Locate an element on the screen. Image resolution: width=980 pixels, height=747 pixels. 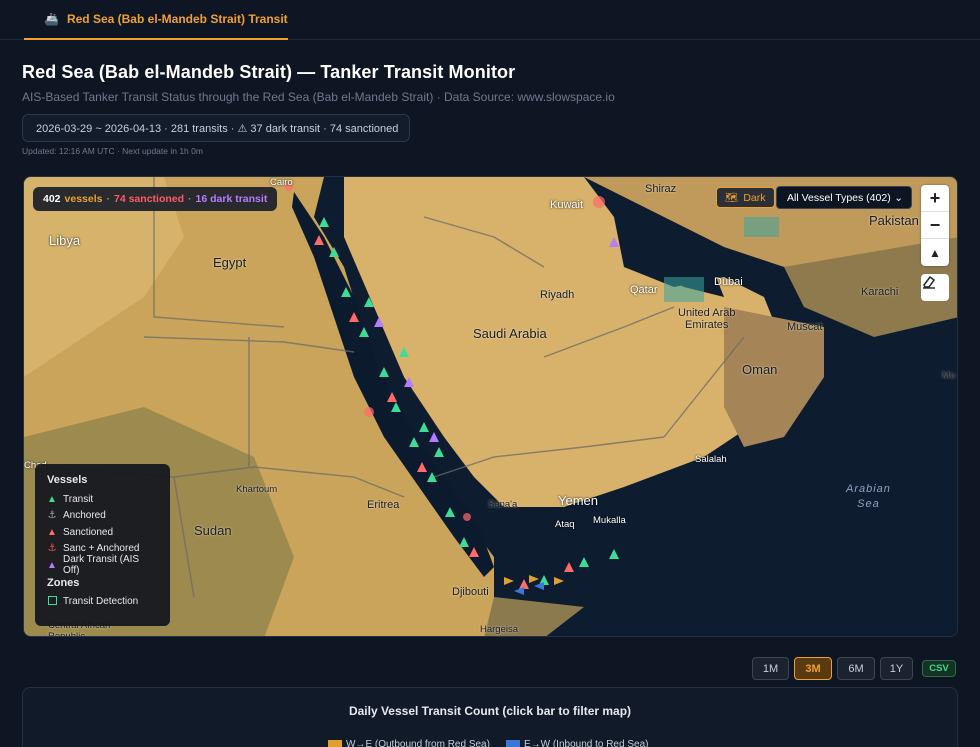
map-label-uae: United Arab Emirates is located at coordinates (707, 319).